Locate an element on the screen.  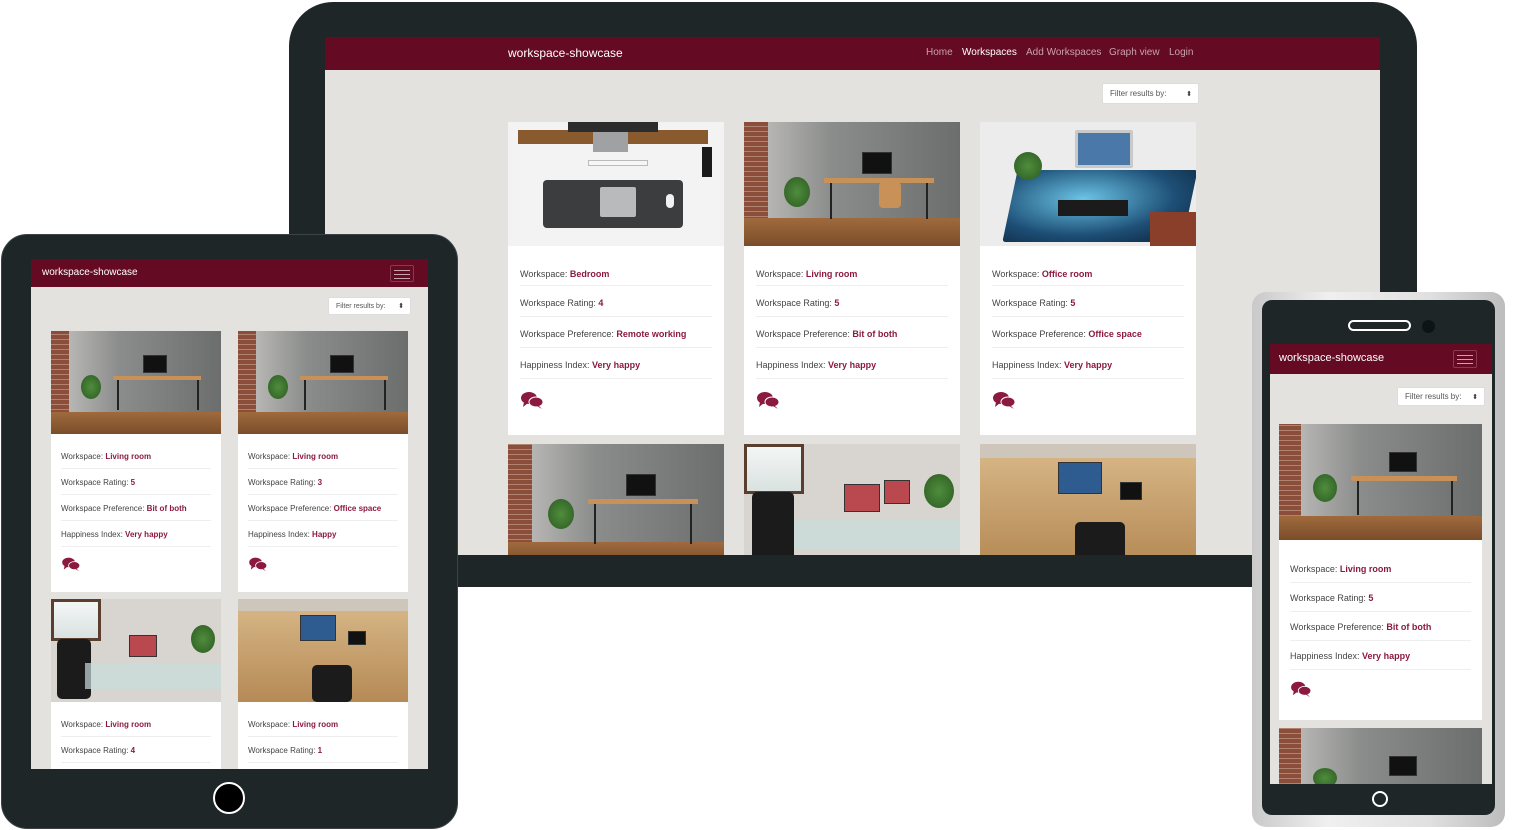
rating-field: Workspace Rating: 1 is located at coordinates (323, 750).